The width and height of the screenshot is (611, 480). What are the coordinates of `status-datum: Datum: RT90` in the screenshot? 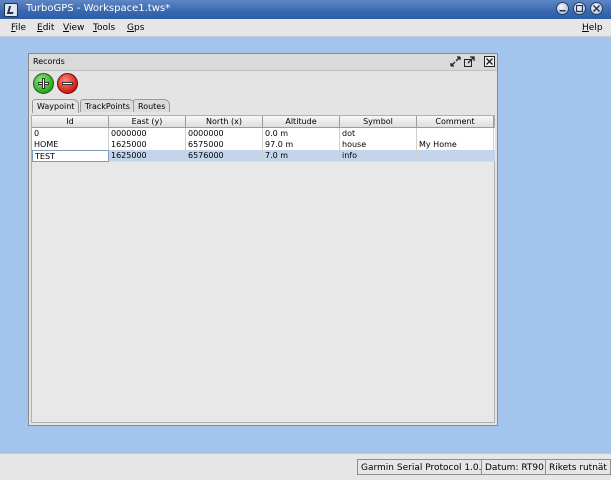 It's located at (514, 467).